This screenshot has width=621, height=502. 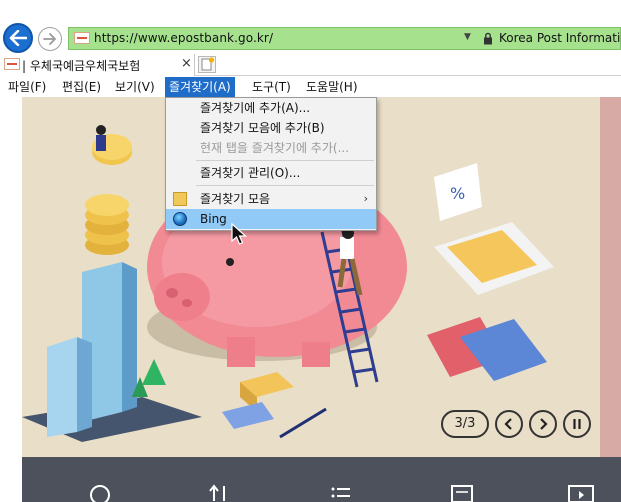 What do you see at coordinates (271, 219) in the screenshot?
I see `bing-favorite-item: Bing` at bounding box center [271, 219].